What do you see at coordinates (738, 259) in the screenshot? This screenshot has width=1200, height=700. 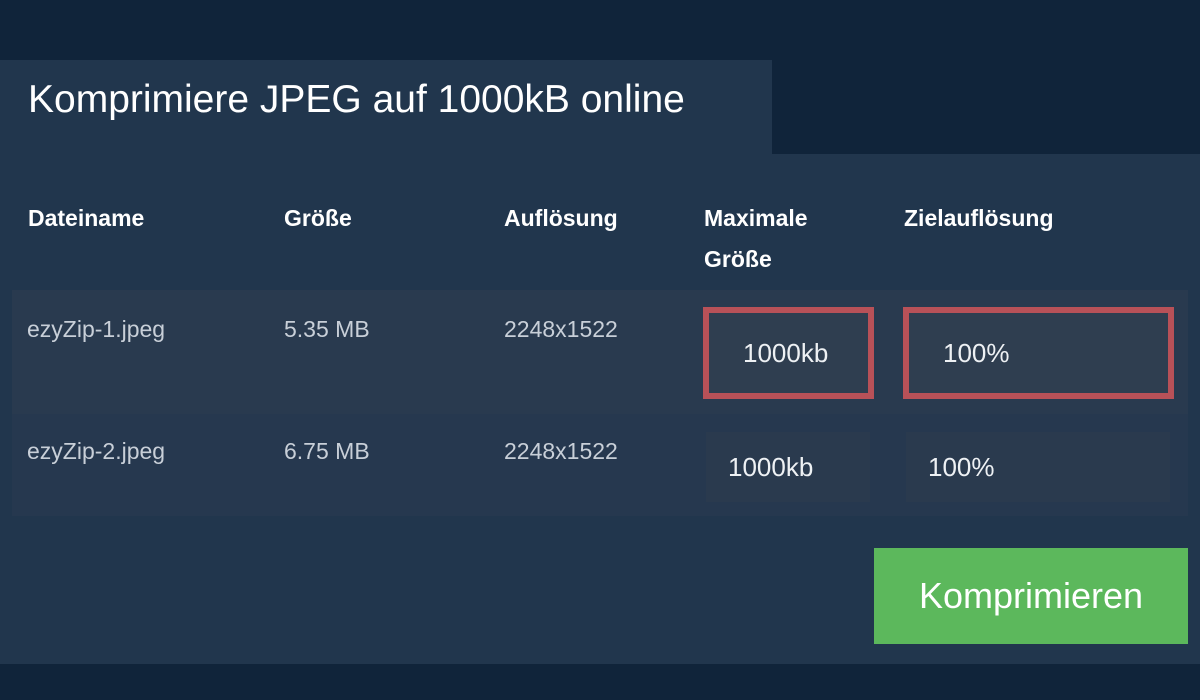 I see `header-max-size-line2: Größe` at bounding box center [738, 259].